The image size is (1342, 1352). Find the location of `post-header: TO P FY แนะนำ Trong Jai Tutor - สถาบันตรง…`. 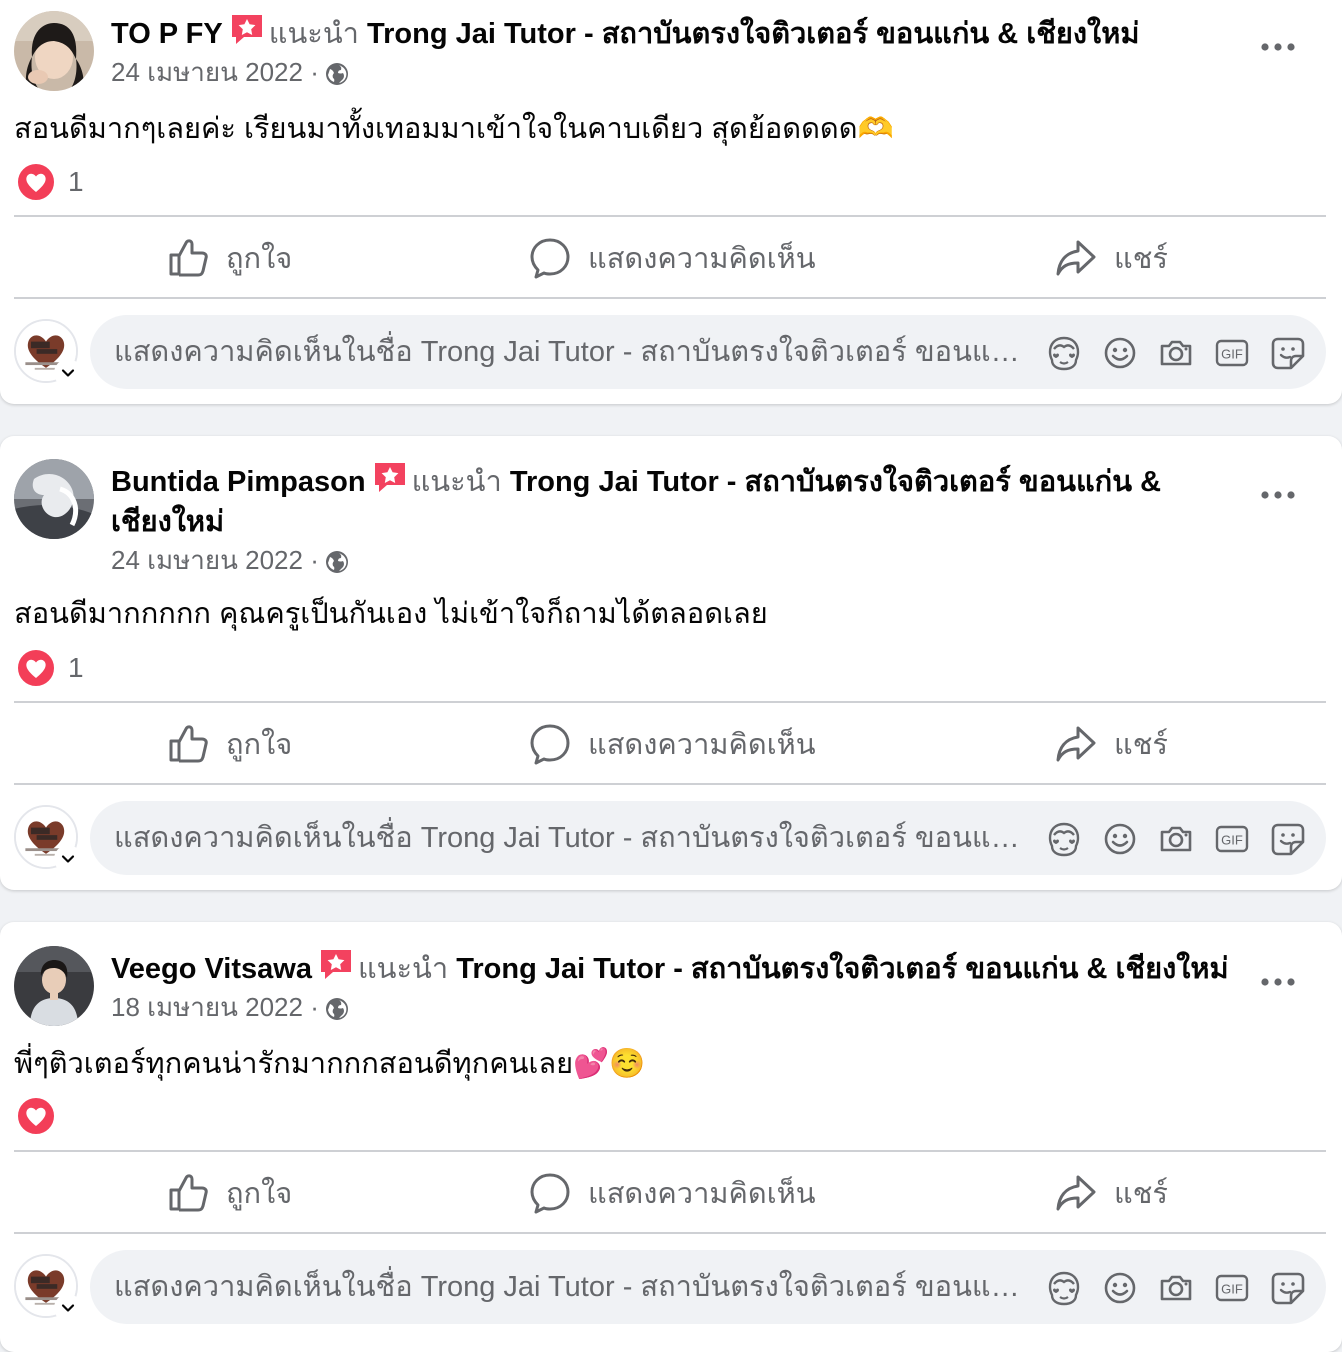

post-header: TO P FY แนะนำ Trong Jai Tutor - สถาบันตรง… is located at coordinates (676, 32).